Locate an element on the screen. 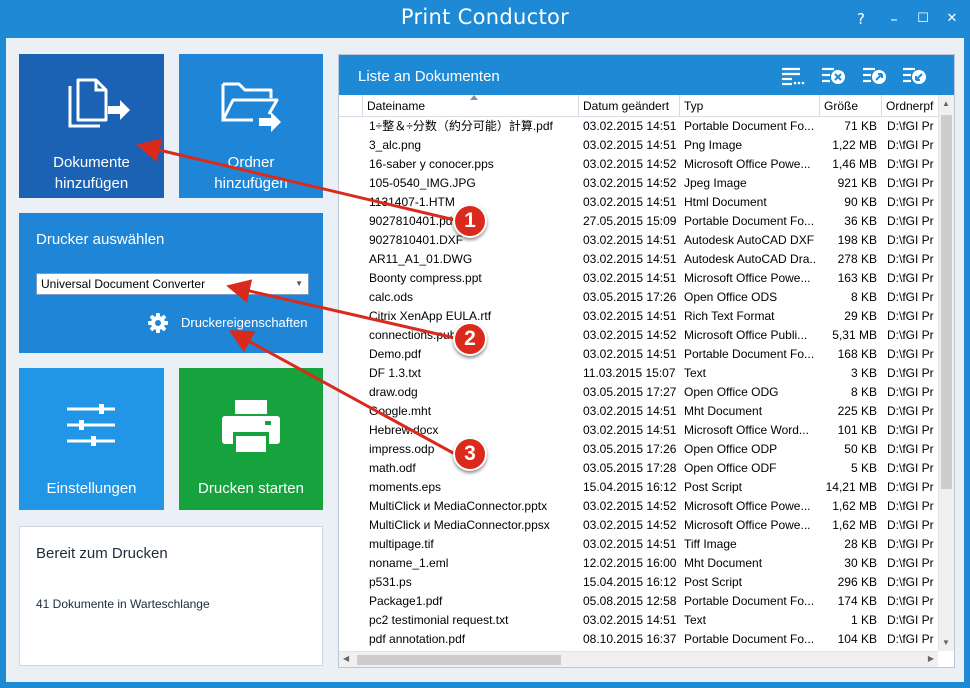 The width and height of the screenshot is (970, 688). callout-3: 3 is located at coordinates (470, 454).